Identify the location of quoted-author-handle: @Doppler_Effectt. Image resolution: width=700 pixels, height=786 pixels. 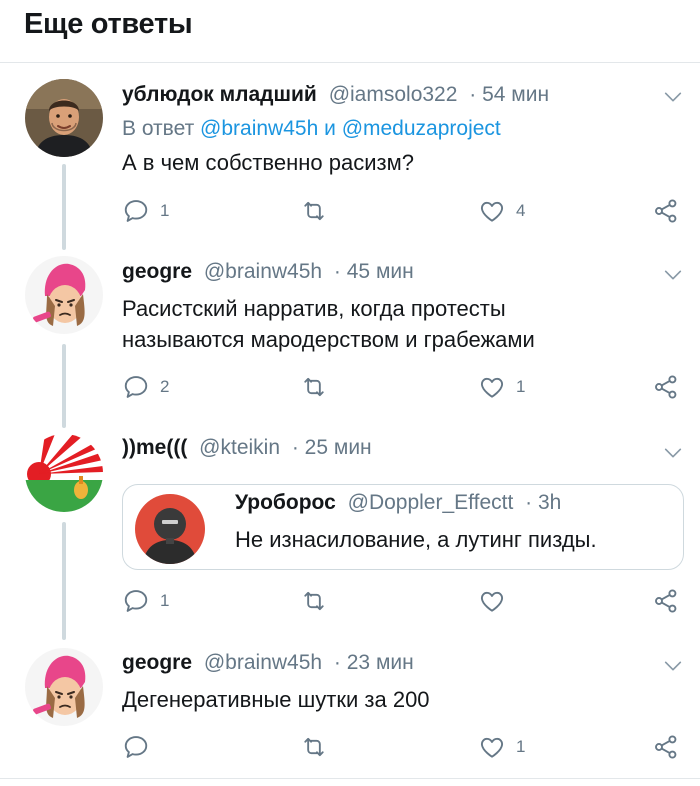
(430, 502).